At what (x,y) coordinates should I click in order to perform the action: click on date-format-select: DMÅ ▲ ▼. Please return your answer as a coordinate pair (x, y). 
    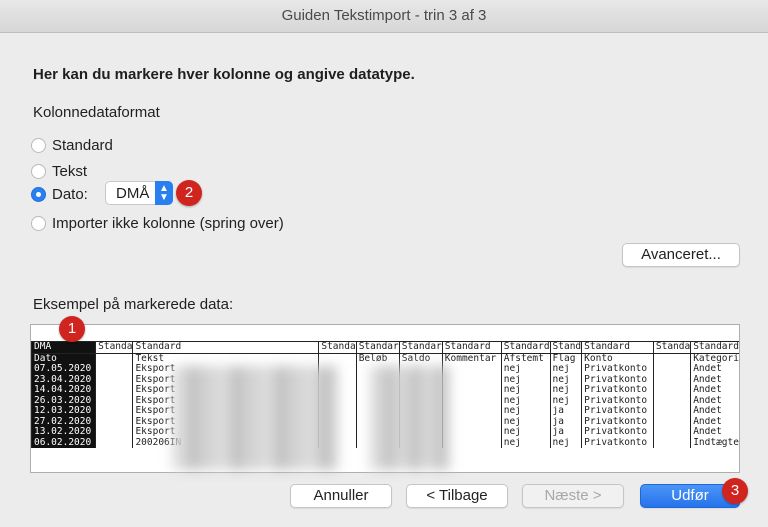
    Looking at the image, I should click on (139, 193).